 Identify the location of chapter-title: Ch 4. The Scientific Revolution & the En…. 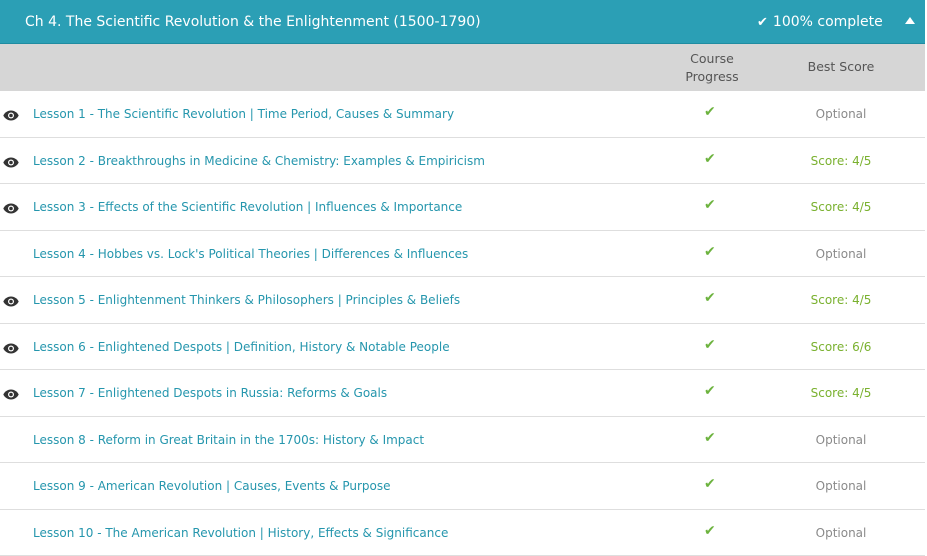
(253, 22).